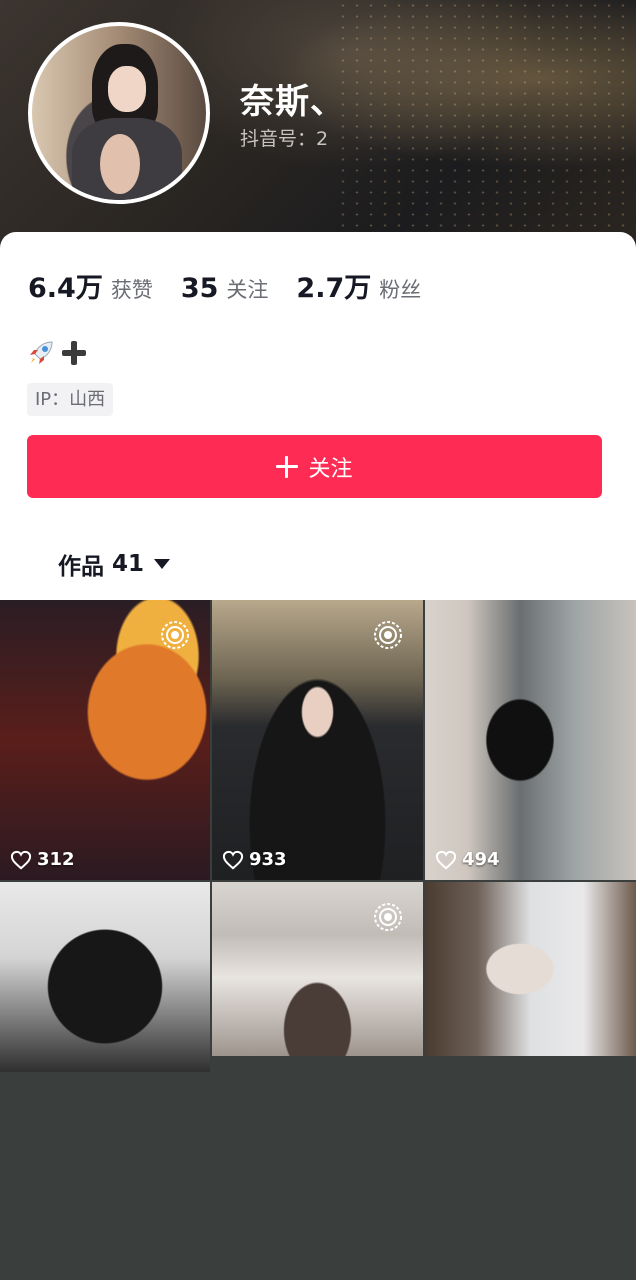 The width and height of the screenshot is (636, 1280). What do you see at coordinates (530, 740) in the screenshot?
I see `video-tile: 494` at bounding box center [530, 740].